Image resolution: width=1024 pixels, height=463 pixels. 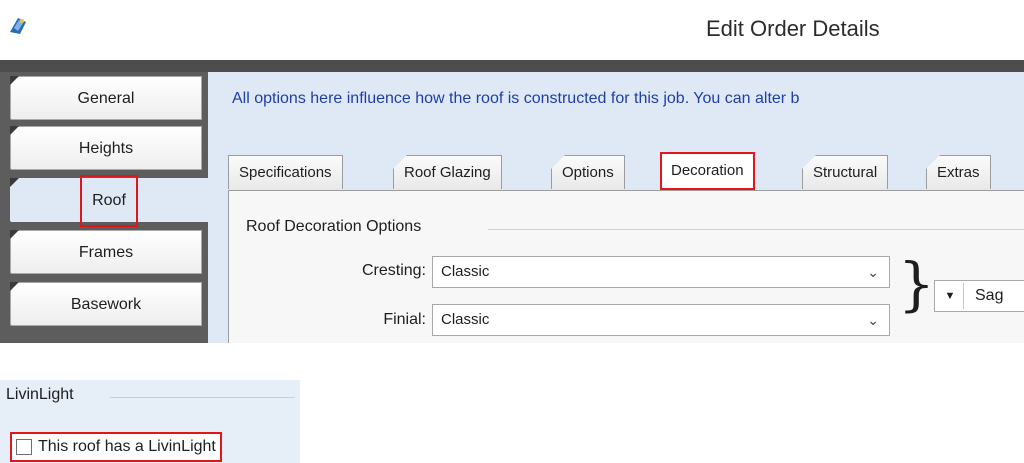 I want to click on livinlight-checkbox-row: This roof has a LivinLight, so click(x=116, y=447).